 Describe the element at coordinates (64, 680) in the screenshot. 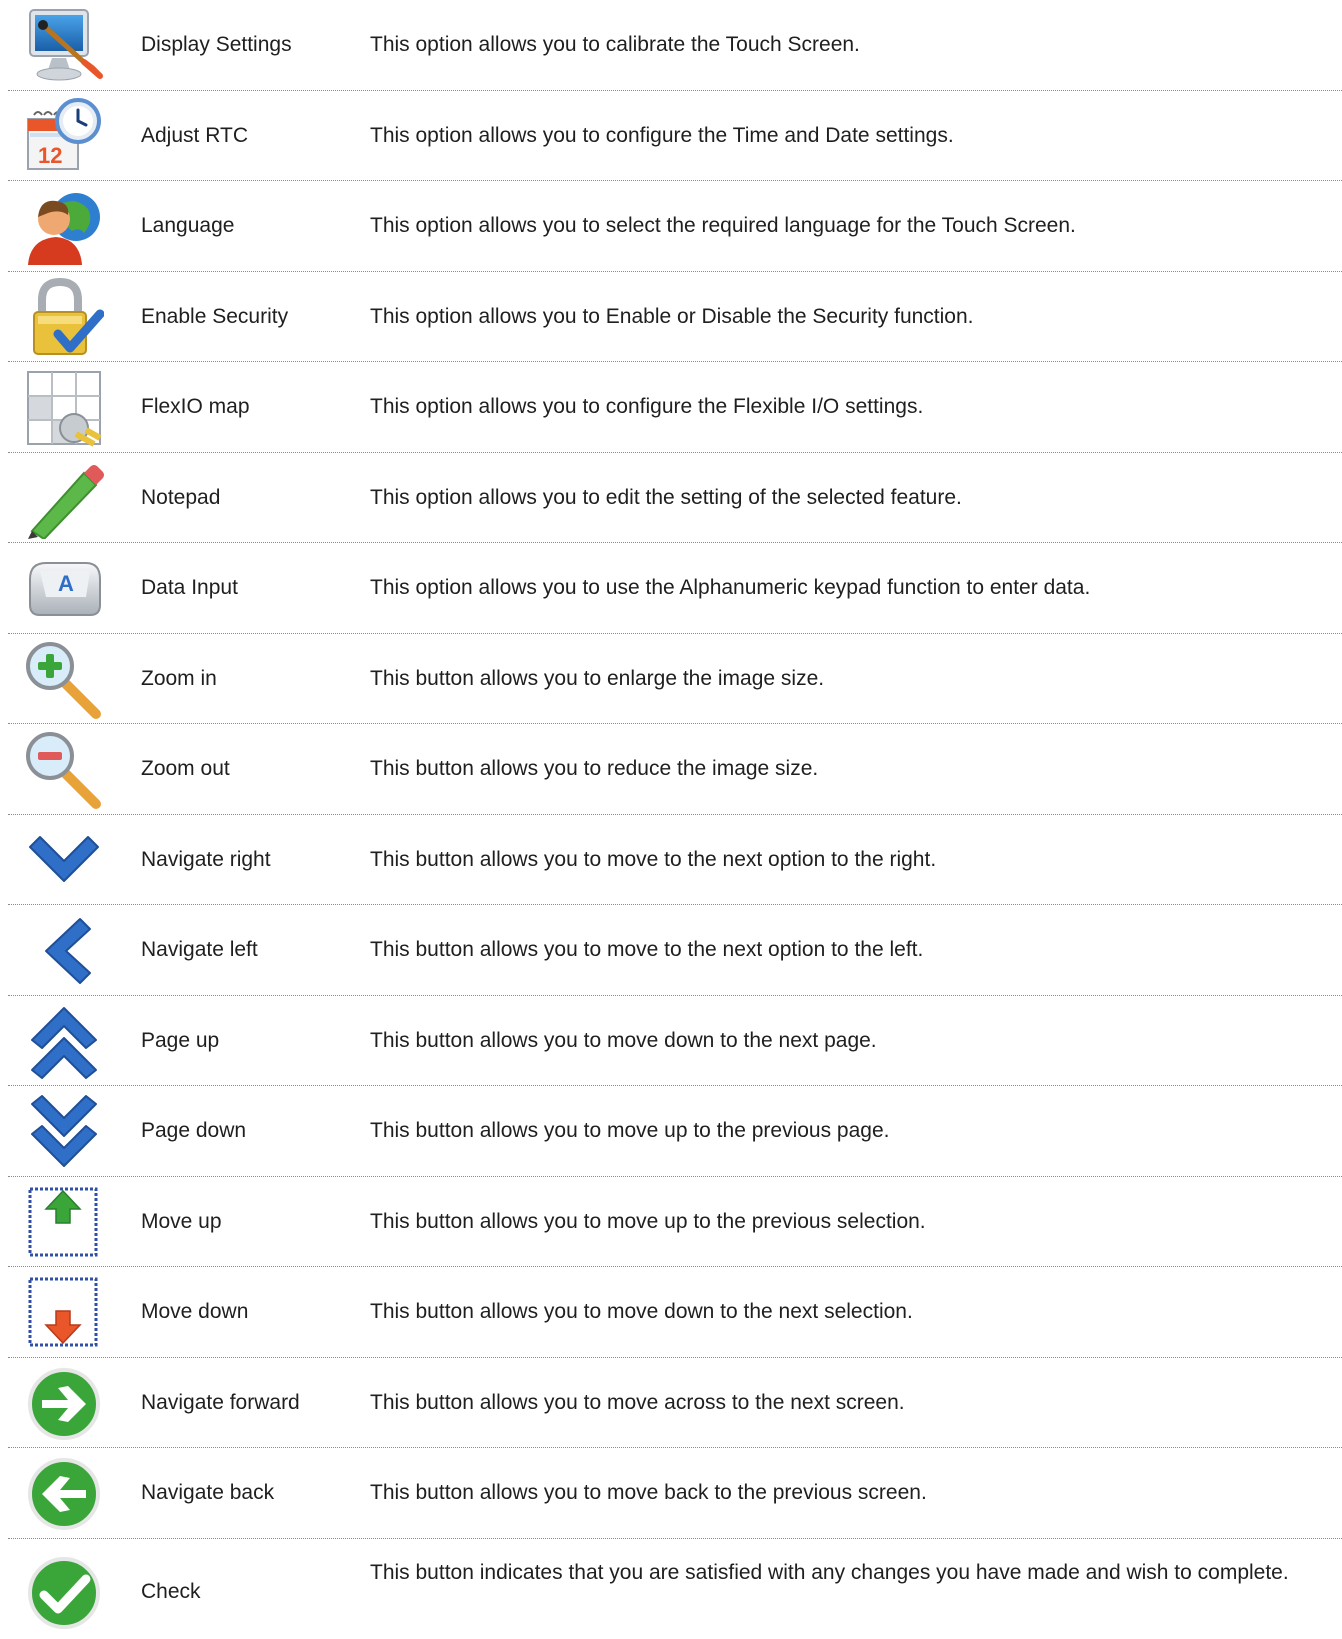

I see `zoom-in-icon` at that location.